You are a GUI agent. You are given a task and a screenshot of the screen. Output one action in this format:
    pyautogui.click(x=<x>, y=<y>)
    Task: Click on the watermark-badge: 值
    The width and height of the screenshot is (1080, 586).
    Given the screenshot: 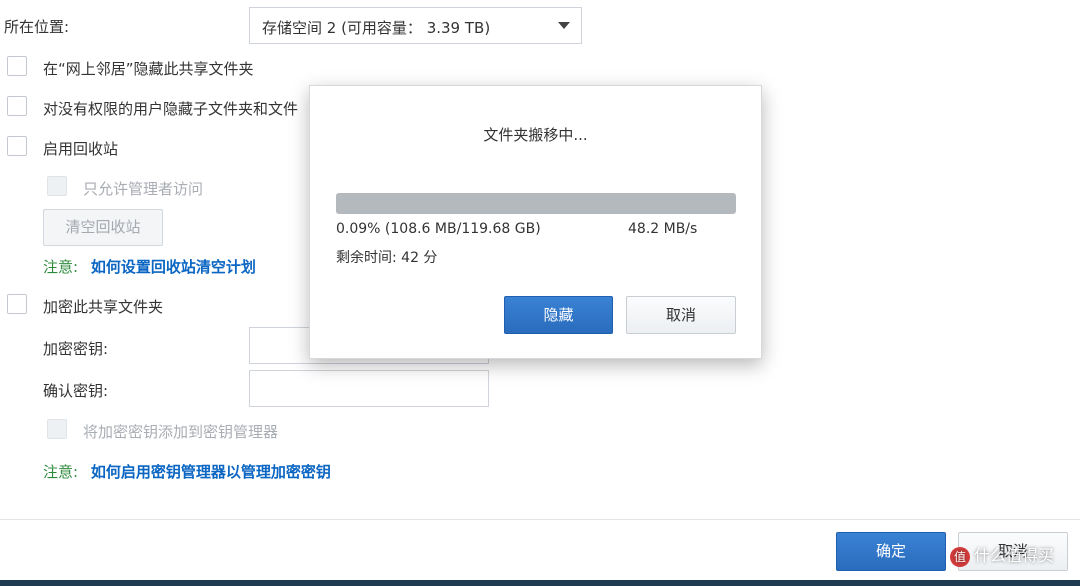 What is the action you would take?
    pyautogui.click(x=960, y=556)
    